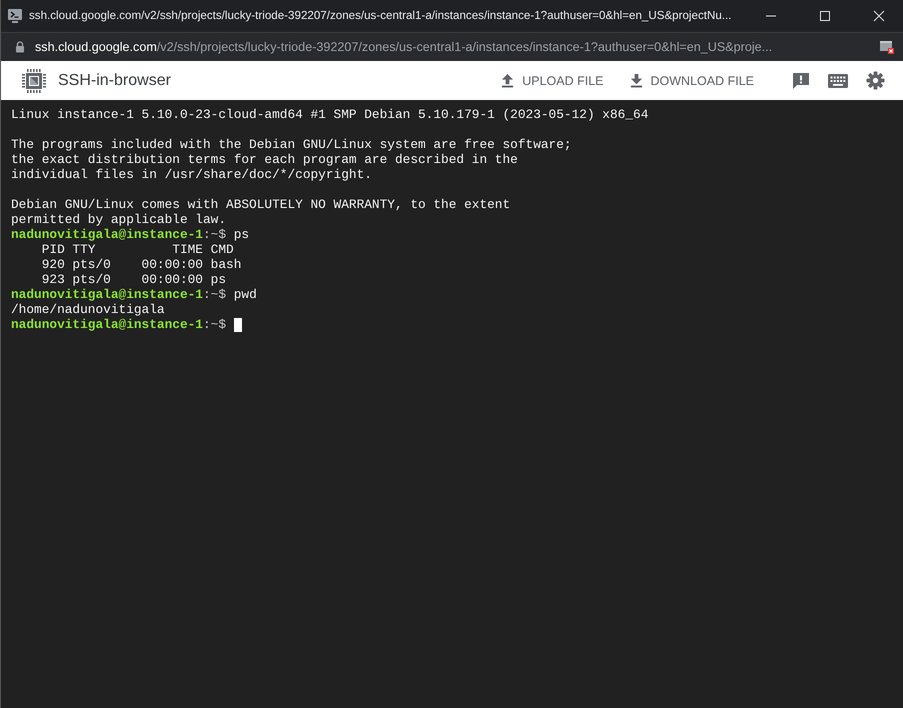  What do you see at coordinates (141, 264) in the screenshot?
I see `terminal-output-line: 920 pts/0 00:00:00 bash` at bounding box center [141, 264].